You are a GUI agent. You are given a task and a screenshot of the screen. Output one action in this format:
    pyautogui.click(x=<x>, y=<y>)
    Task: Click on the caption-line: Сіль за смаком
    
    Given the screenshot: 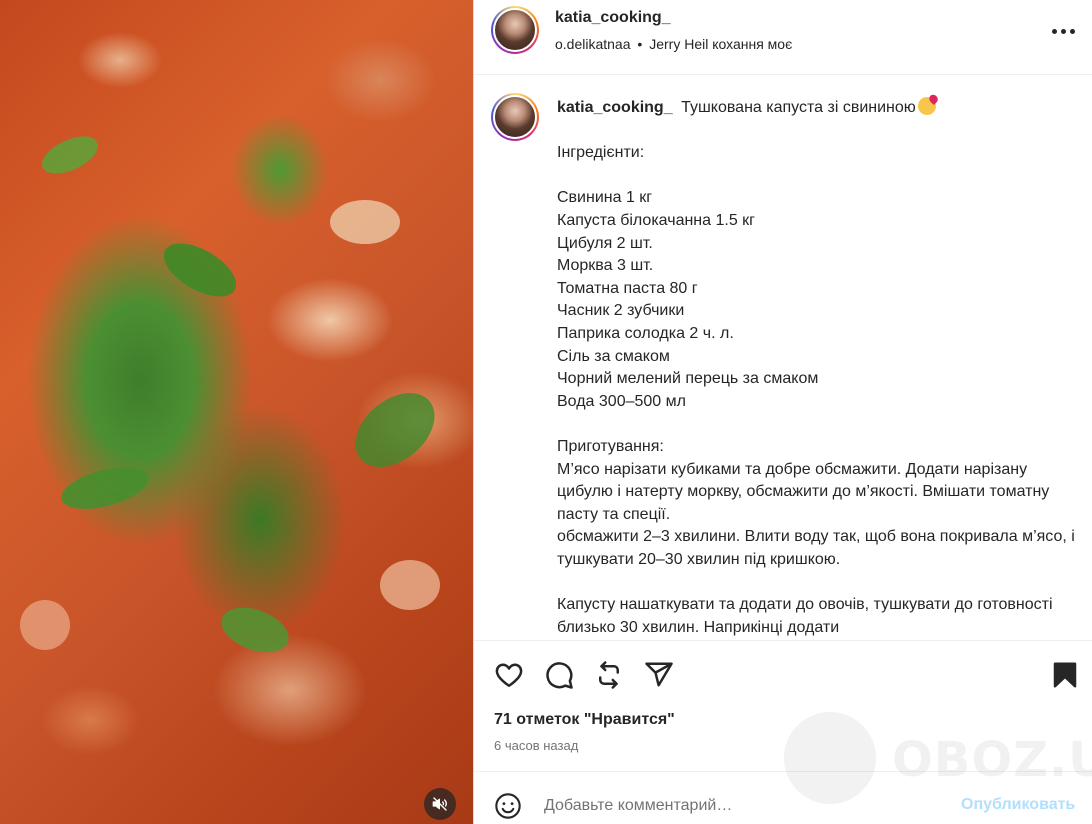 What is the action you would take?
    pyautogui.click(x=613, y=356)
    